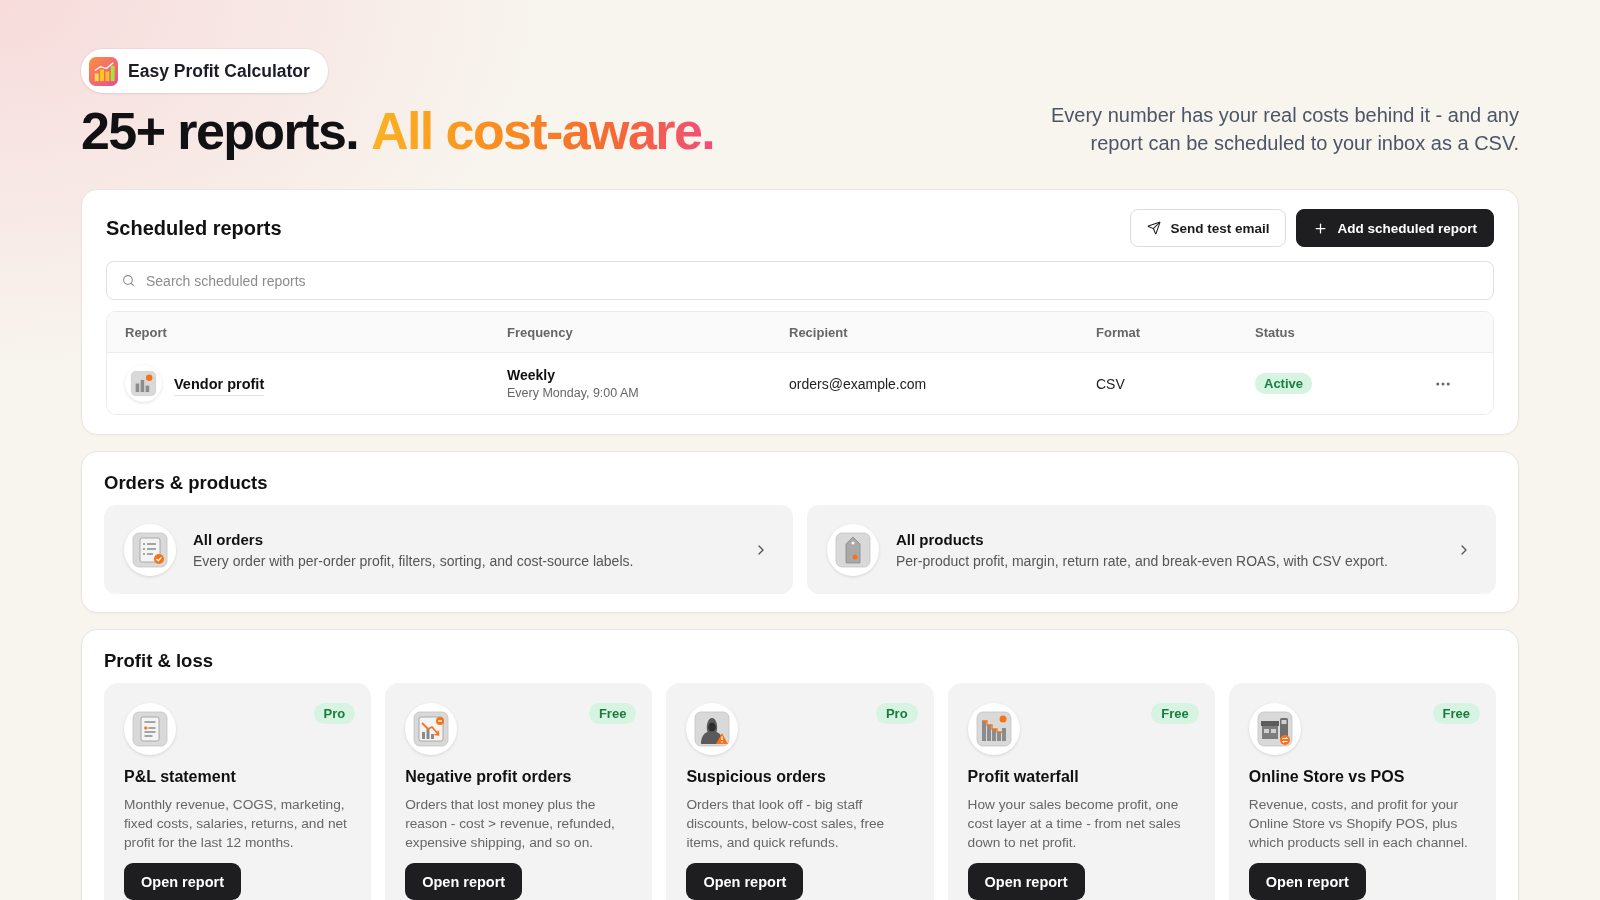 This screenshot has height=900, width=1600. I want to click on tile-title: All orders, so click(229, 539).